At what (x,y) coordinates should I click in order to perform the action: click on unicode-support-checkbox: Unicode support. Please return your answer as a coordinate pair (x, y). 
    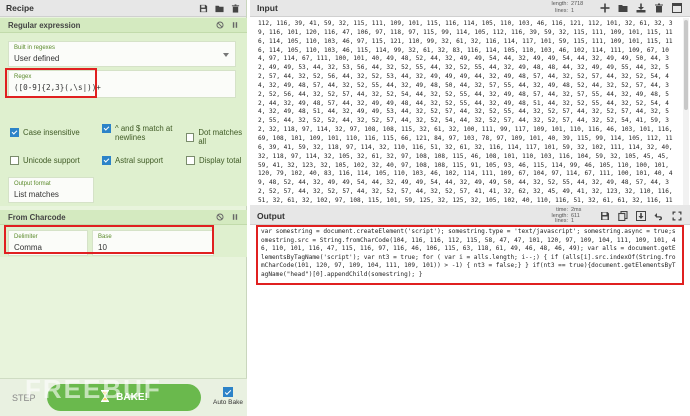
    Looking at the image, I should click on (45, 160).